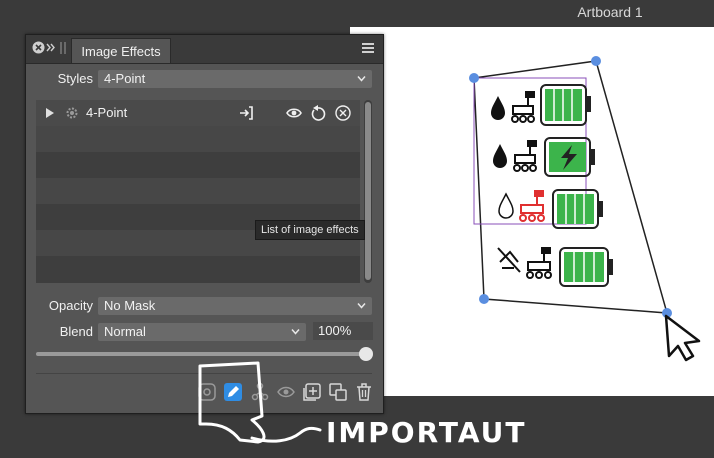  I want to click on annotation-bubble, so click(260, 402).